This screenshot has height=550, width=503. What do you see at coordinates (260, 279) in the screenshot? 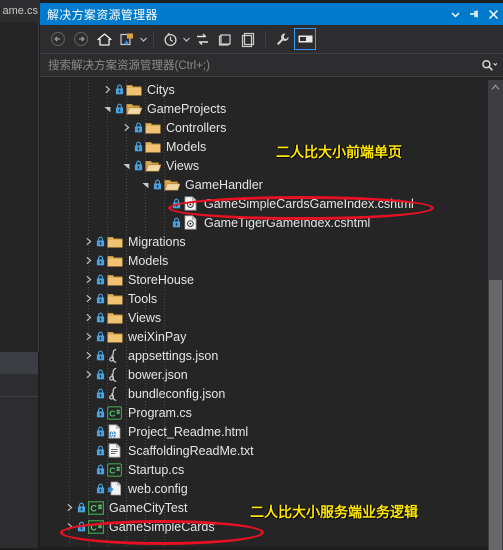
I see `tree-item-storehouse: StoreHouse` at bounding box center [260, 279].